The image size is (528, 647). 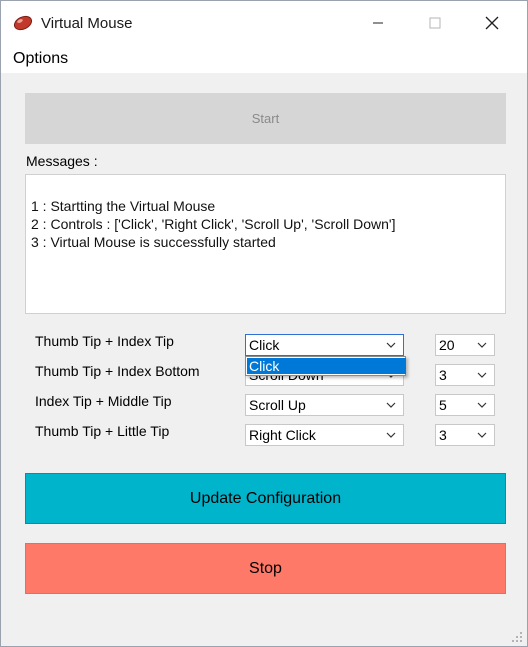 What do you see at coordinates (465, 435) in the screenshot?
I see `value-select-thumb-little-tip: 3` at bounding box center [465, 435].